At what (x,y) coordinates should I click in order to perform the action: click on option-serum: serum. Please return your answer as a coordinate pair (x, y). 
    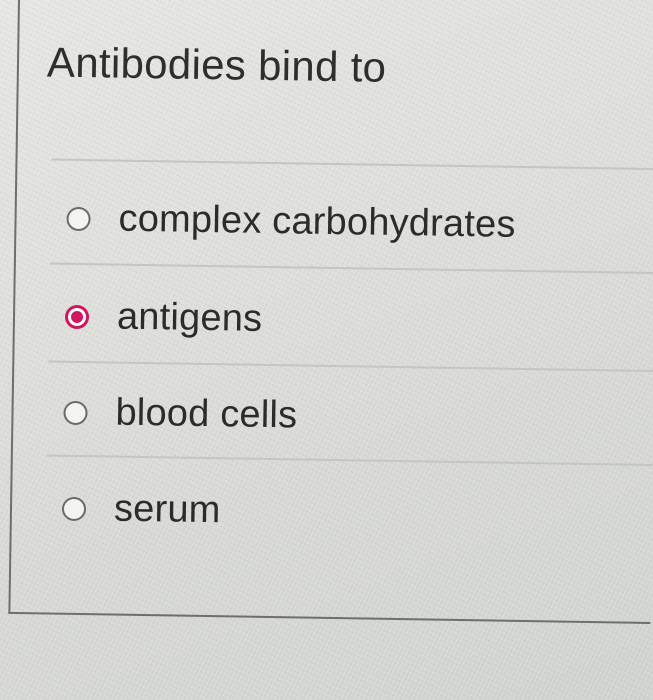
    Looking at the image, I should click on (141, 509).